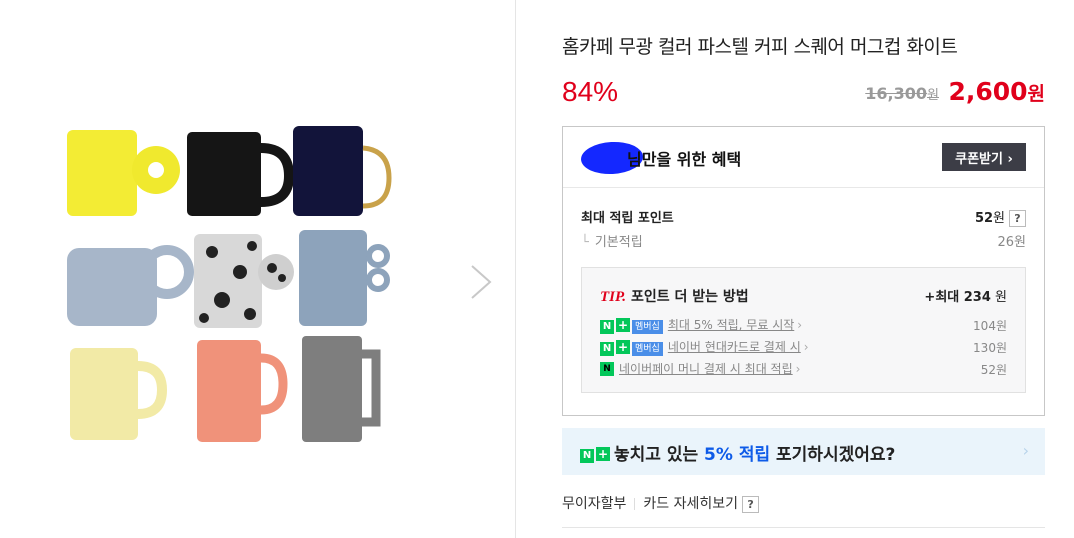  Describe the element at coordinates (803, 157) in the screenshot. I see `benefit-header: 님만을 위한 혜택 쿠폰받기 ›` at that location.